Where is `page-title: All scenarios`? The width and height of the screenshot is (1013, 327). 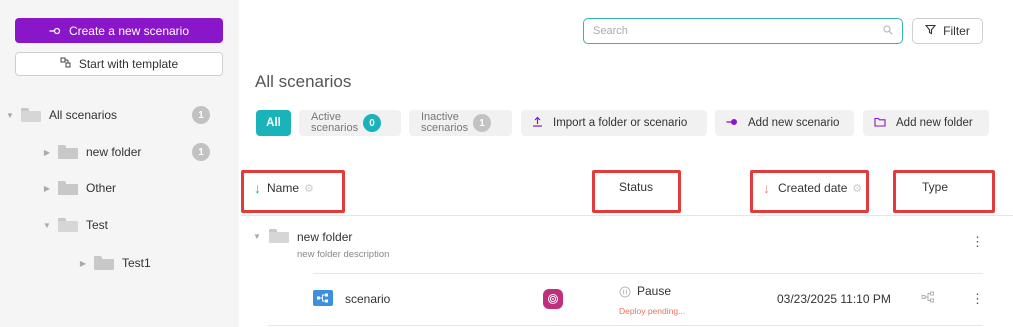 page-title: All scenarios is located at coordinates (303, 81).